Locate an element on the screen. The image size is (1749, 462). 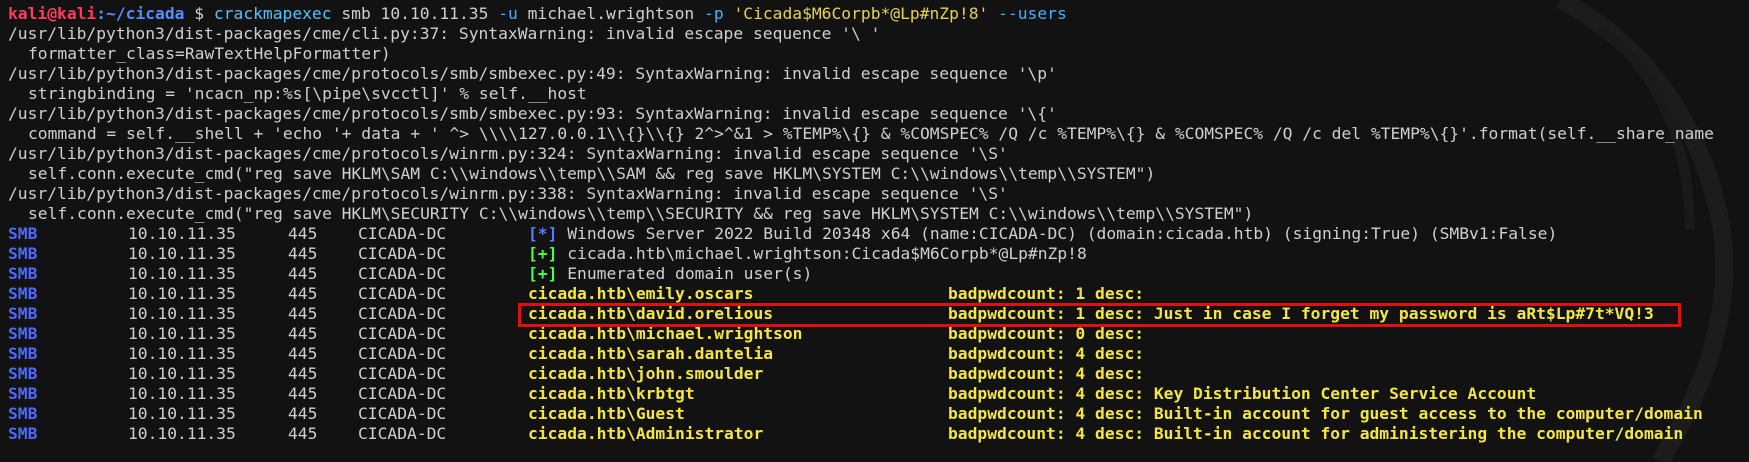
command-flag-p: -p is located at coordinates (714, 13).